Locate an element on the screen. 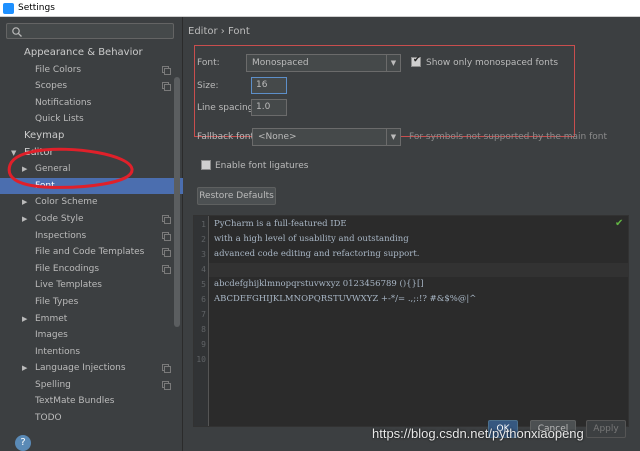  sidebar-item-notifications: Notifications is located at coordinates (91, 103).